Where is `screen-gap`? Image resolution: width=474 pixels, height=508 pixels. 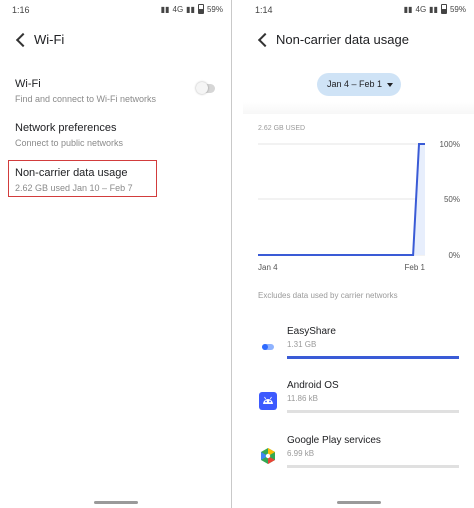
screen-gap is located at coordinates (237, 254).